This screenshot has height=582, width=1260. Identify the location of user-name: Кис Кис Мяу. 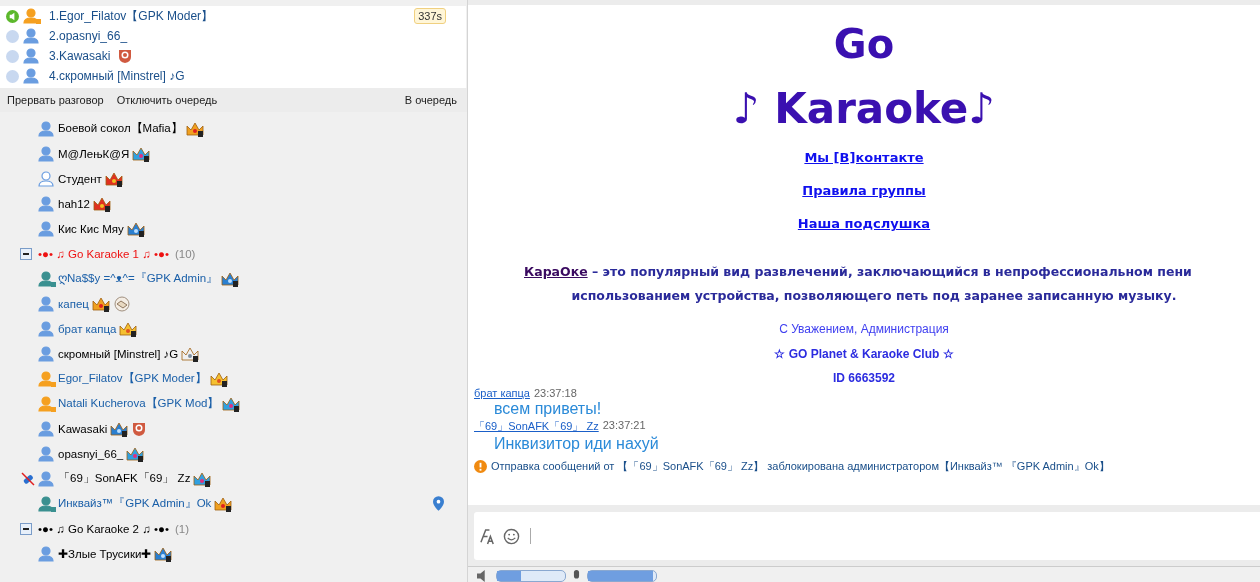
(91, 228).